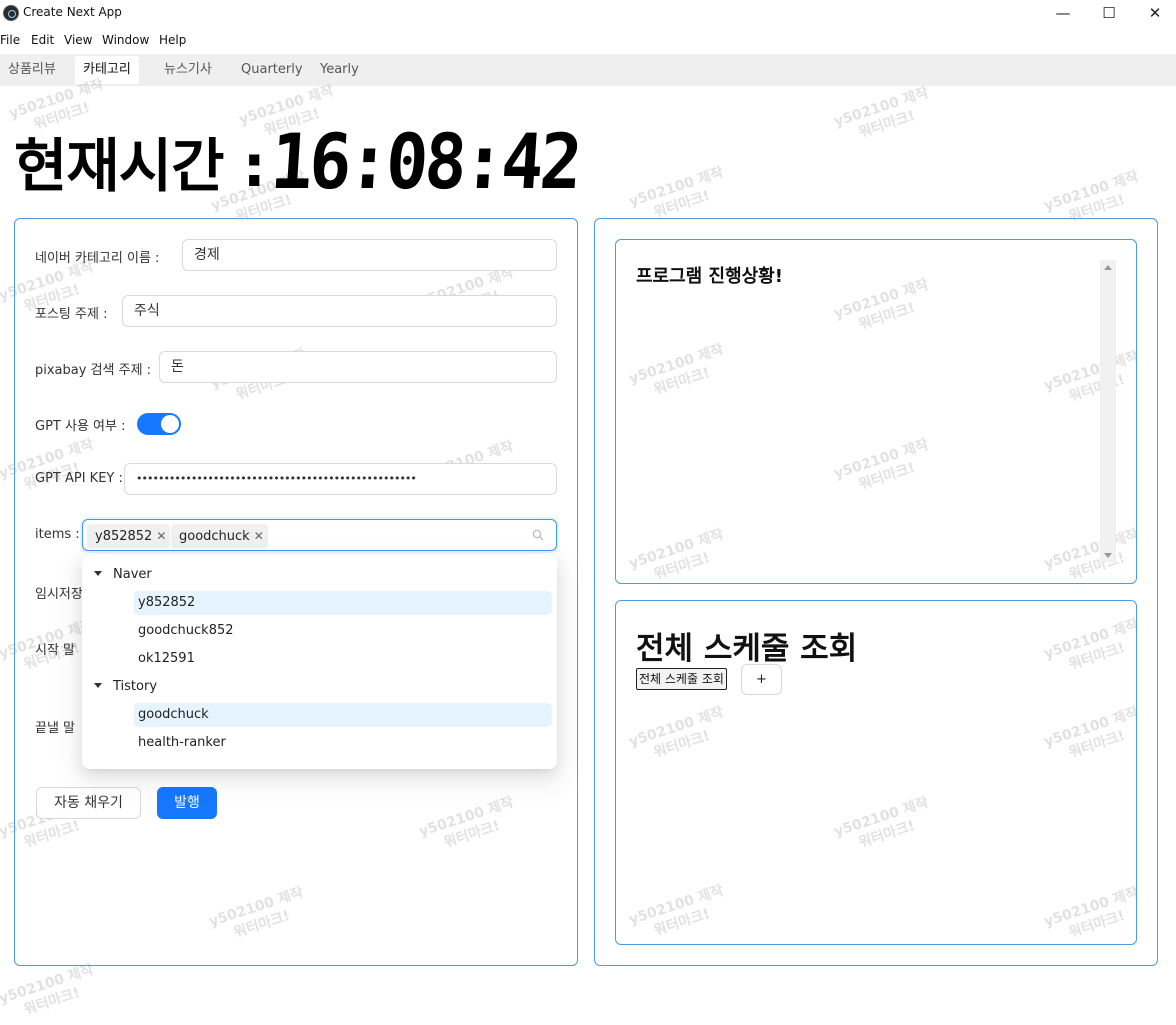 Image resolution: width=1176 pixels, height=1025 pixels. What do you see at coordinates (681, 679) in the screenshot?
I see `view-all-schedule-button: 전체 스케줄 조회` at bounding box center [681, 679].